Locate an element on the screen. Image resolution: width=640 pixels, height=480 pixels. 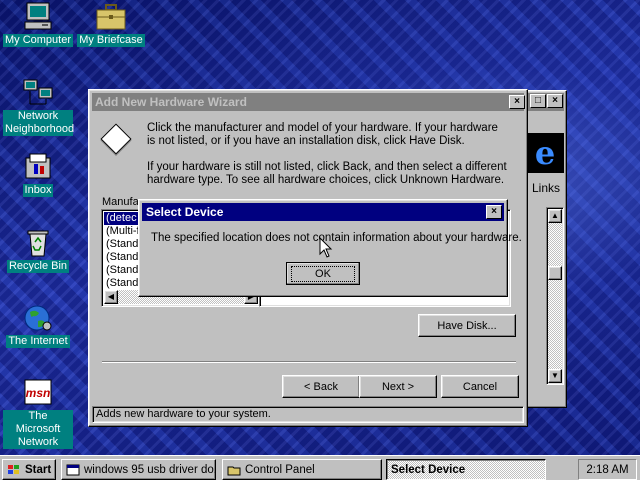
desktop-icon-label: My Computer is located at coordinates (38, 40).